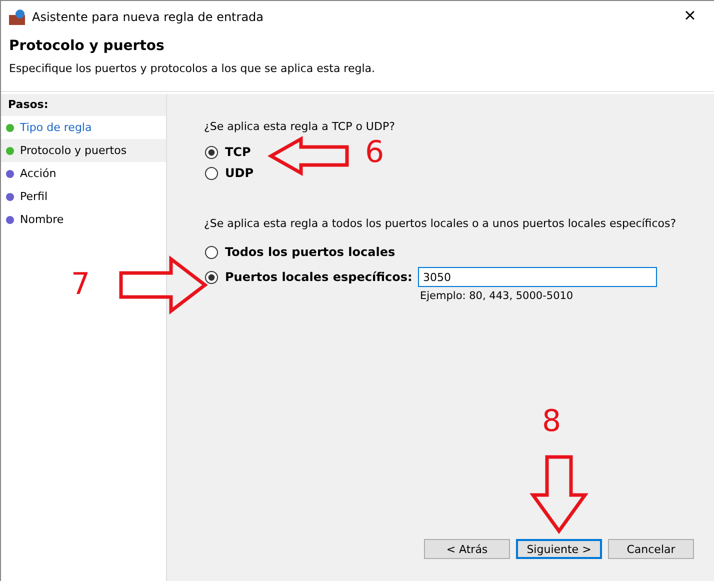 The image size is (714, 581). Describe the element at coordinates (559, 549) in the screenshot. I see `wizard-button: Siguiente >` at that location.